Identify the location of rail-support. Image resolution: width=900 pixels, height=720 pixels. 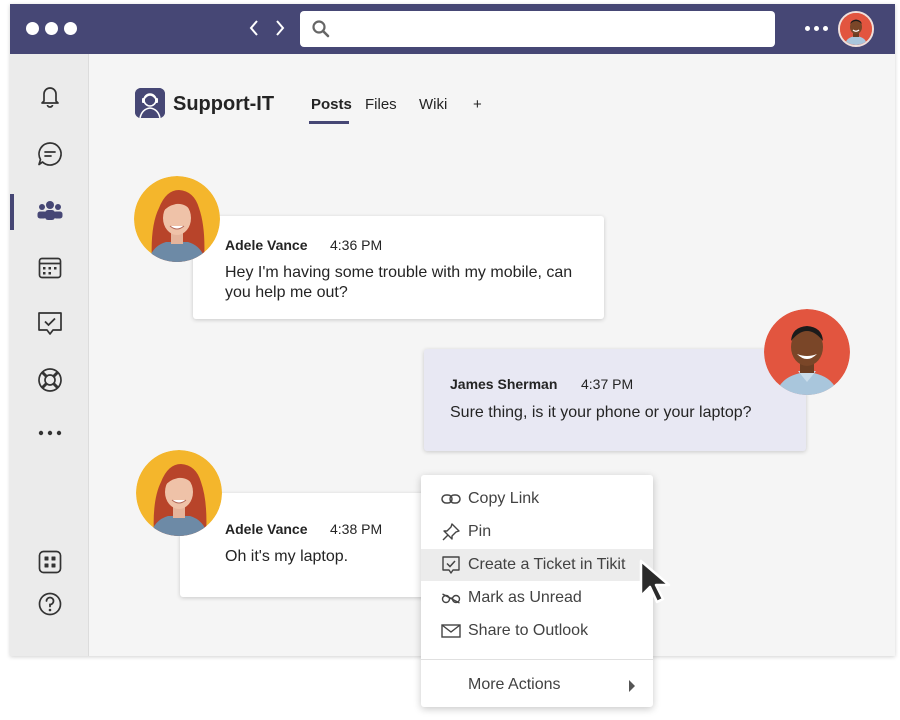
(49, 382).